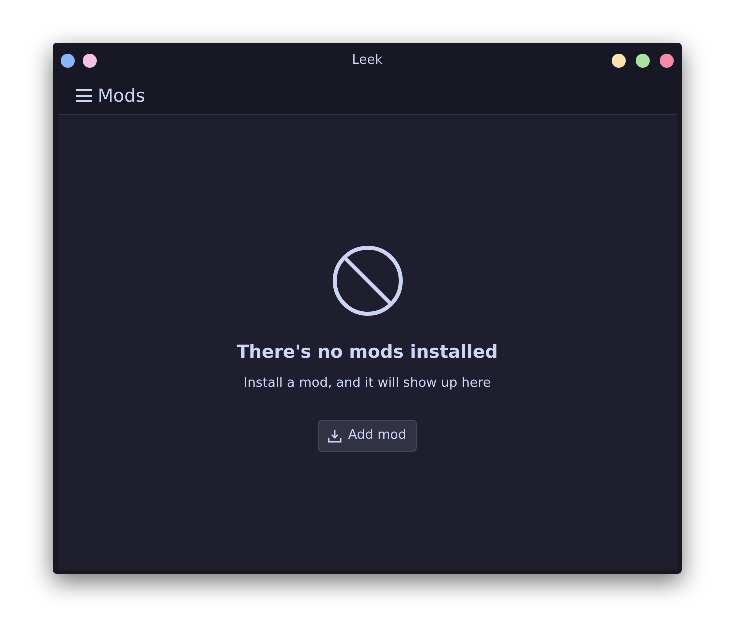 The image size is (735, 640). I want to click on window-title: Leek, so click(367, 61).